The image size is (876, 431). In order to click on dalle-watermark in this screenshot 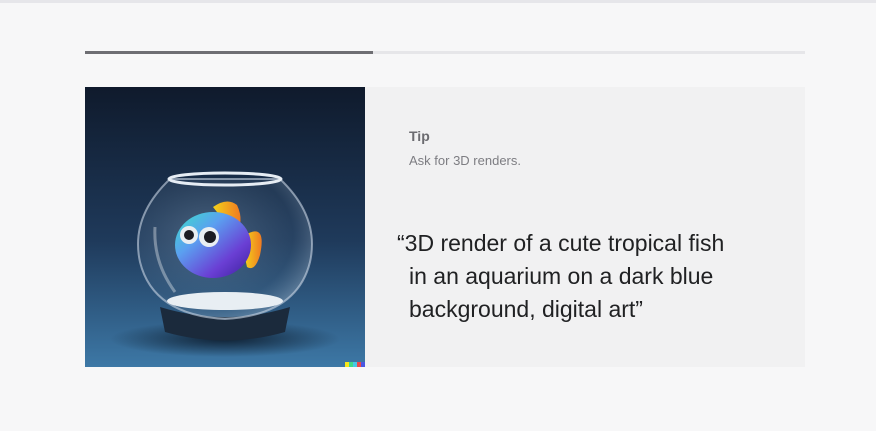, I will do `click(355, 364)`.